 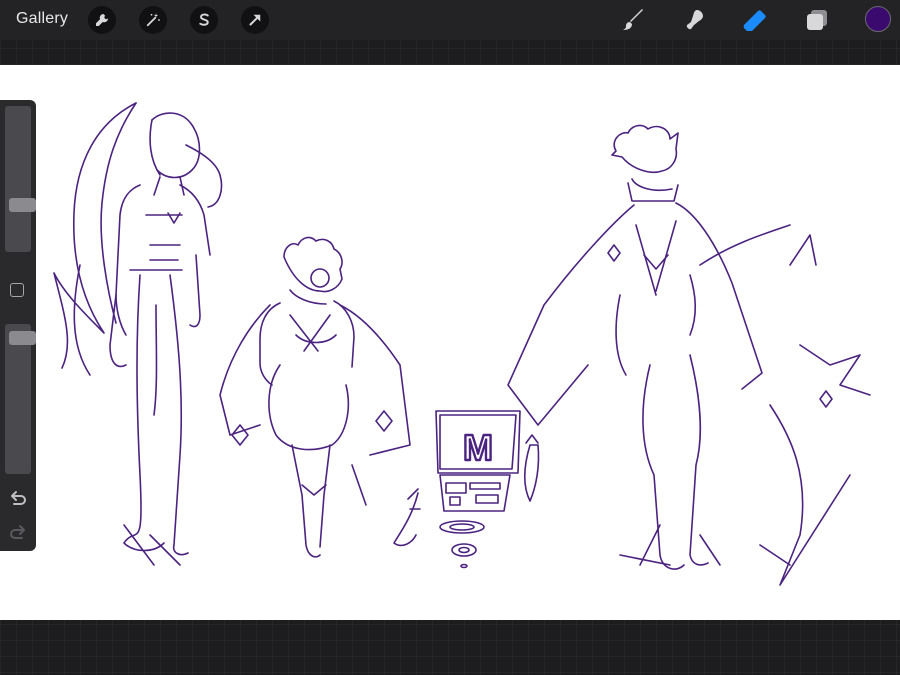 I want to click on monitor-letter: M, so click(x=478, y=447).